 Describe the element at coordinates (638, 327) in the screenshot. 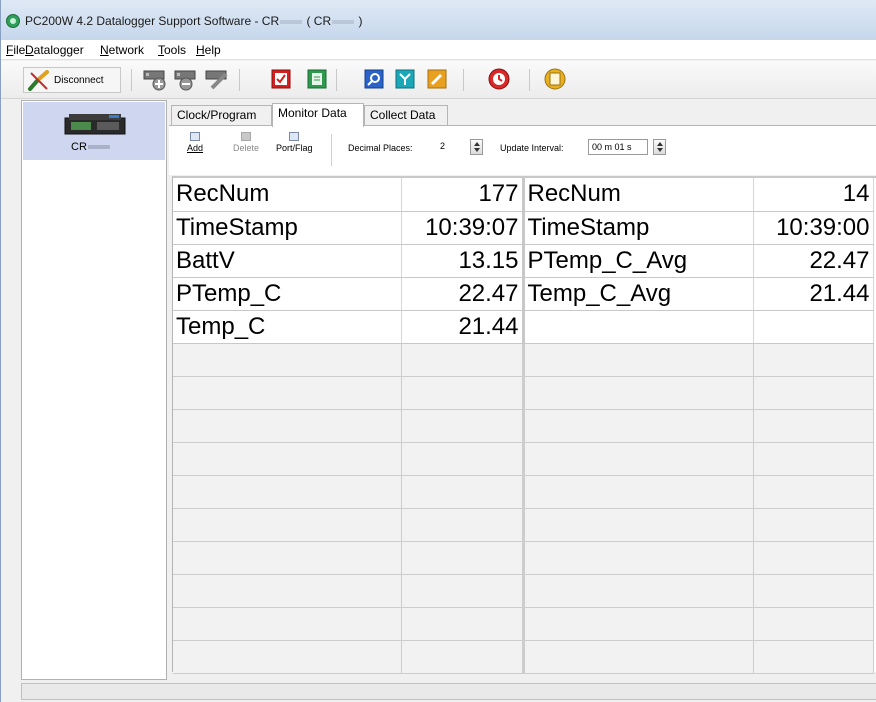

I see `field-name-cell` at that location.